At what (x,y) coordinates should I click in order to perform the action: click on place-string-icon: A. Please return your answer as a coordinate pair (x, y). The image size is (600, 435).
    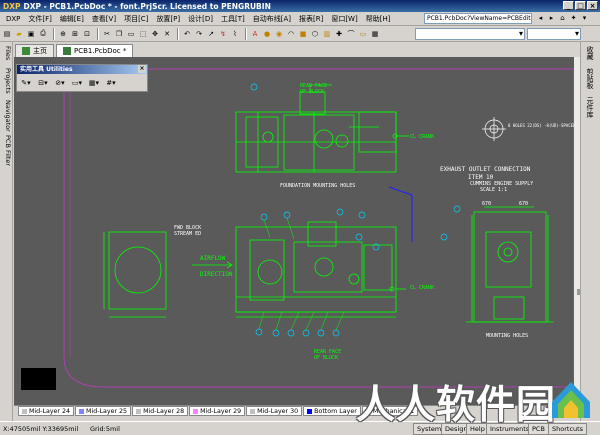
    Looking at the image, I should click on (255, 33).